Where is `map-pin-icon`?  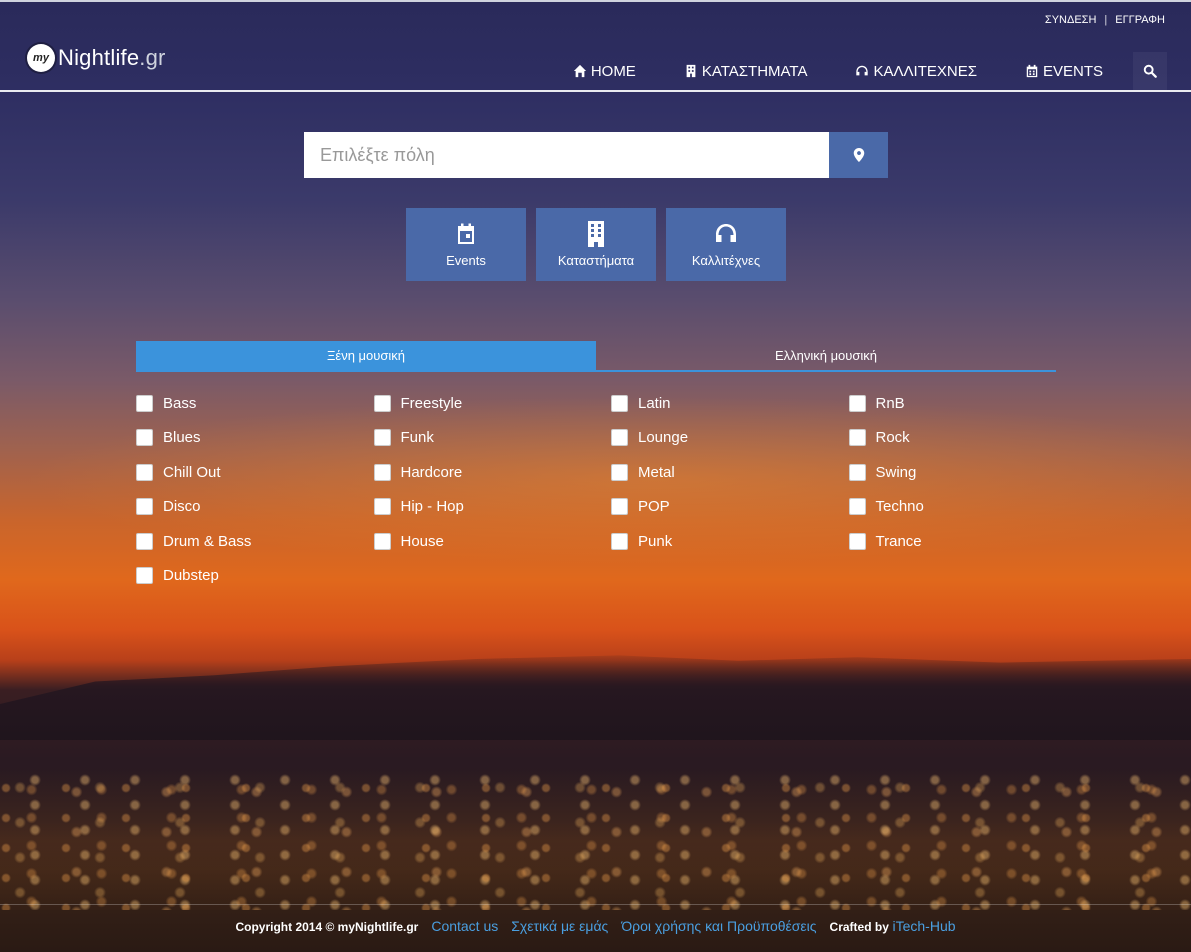
map-pin-icon is located at coordinates (858, 155).